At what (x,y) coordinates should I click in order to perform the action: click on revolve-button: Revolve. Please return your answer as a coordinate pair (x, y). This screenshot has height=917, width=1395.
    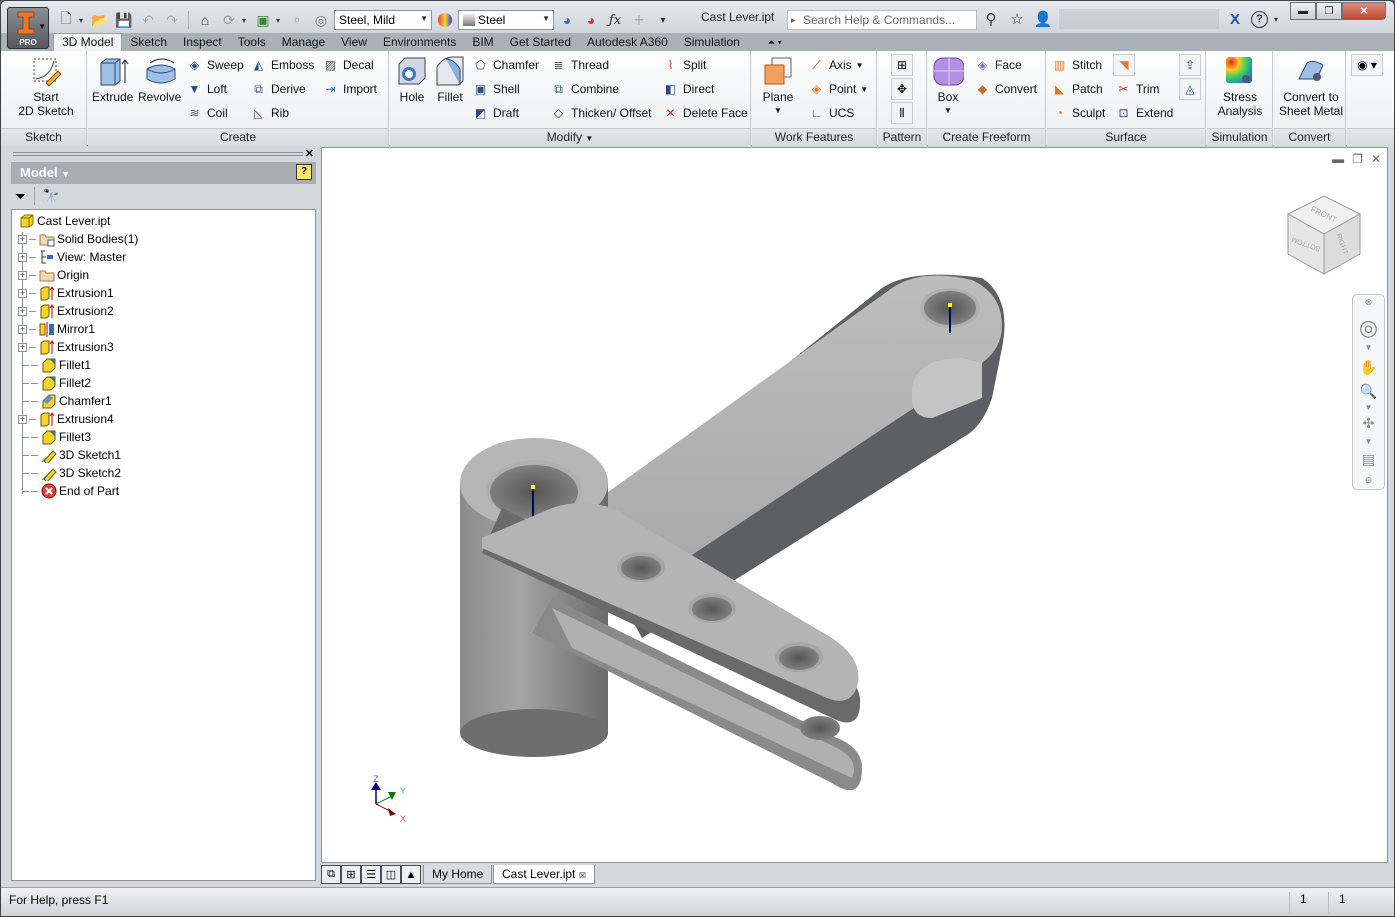
    Looking at the image, I should click on (159, 79).